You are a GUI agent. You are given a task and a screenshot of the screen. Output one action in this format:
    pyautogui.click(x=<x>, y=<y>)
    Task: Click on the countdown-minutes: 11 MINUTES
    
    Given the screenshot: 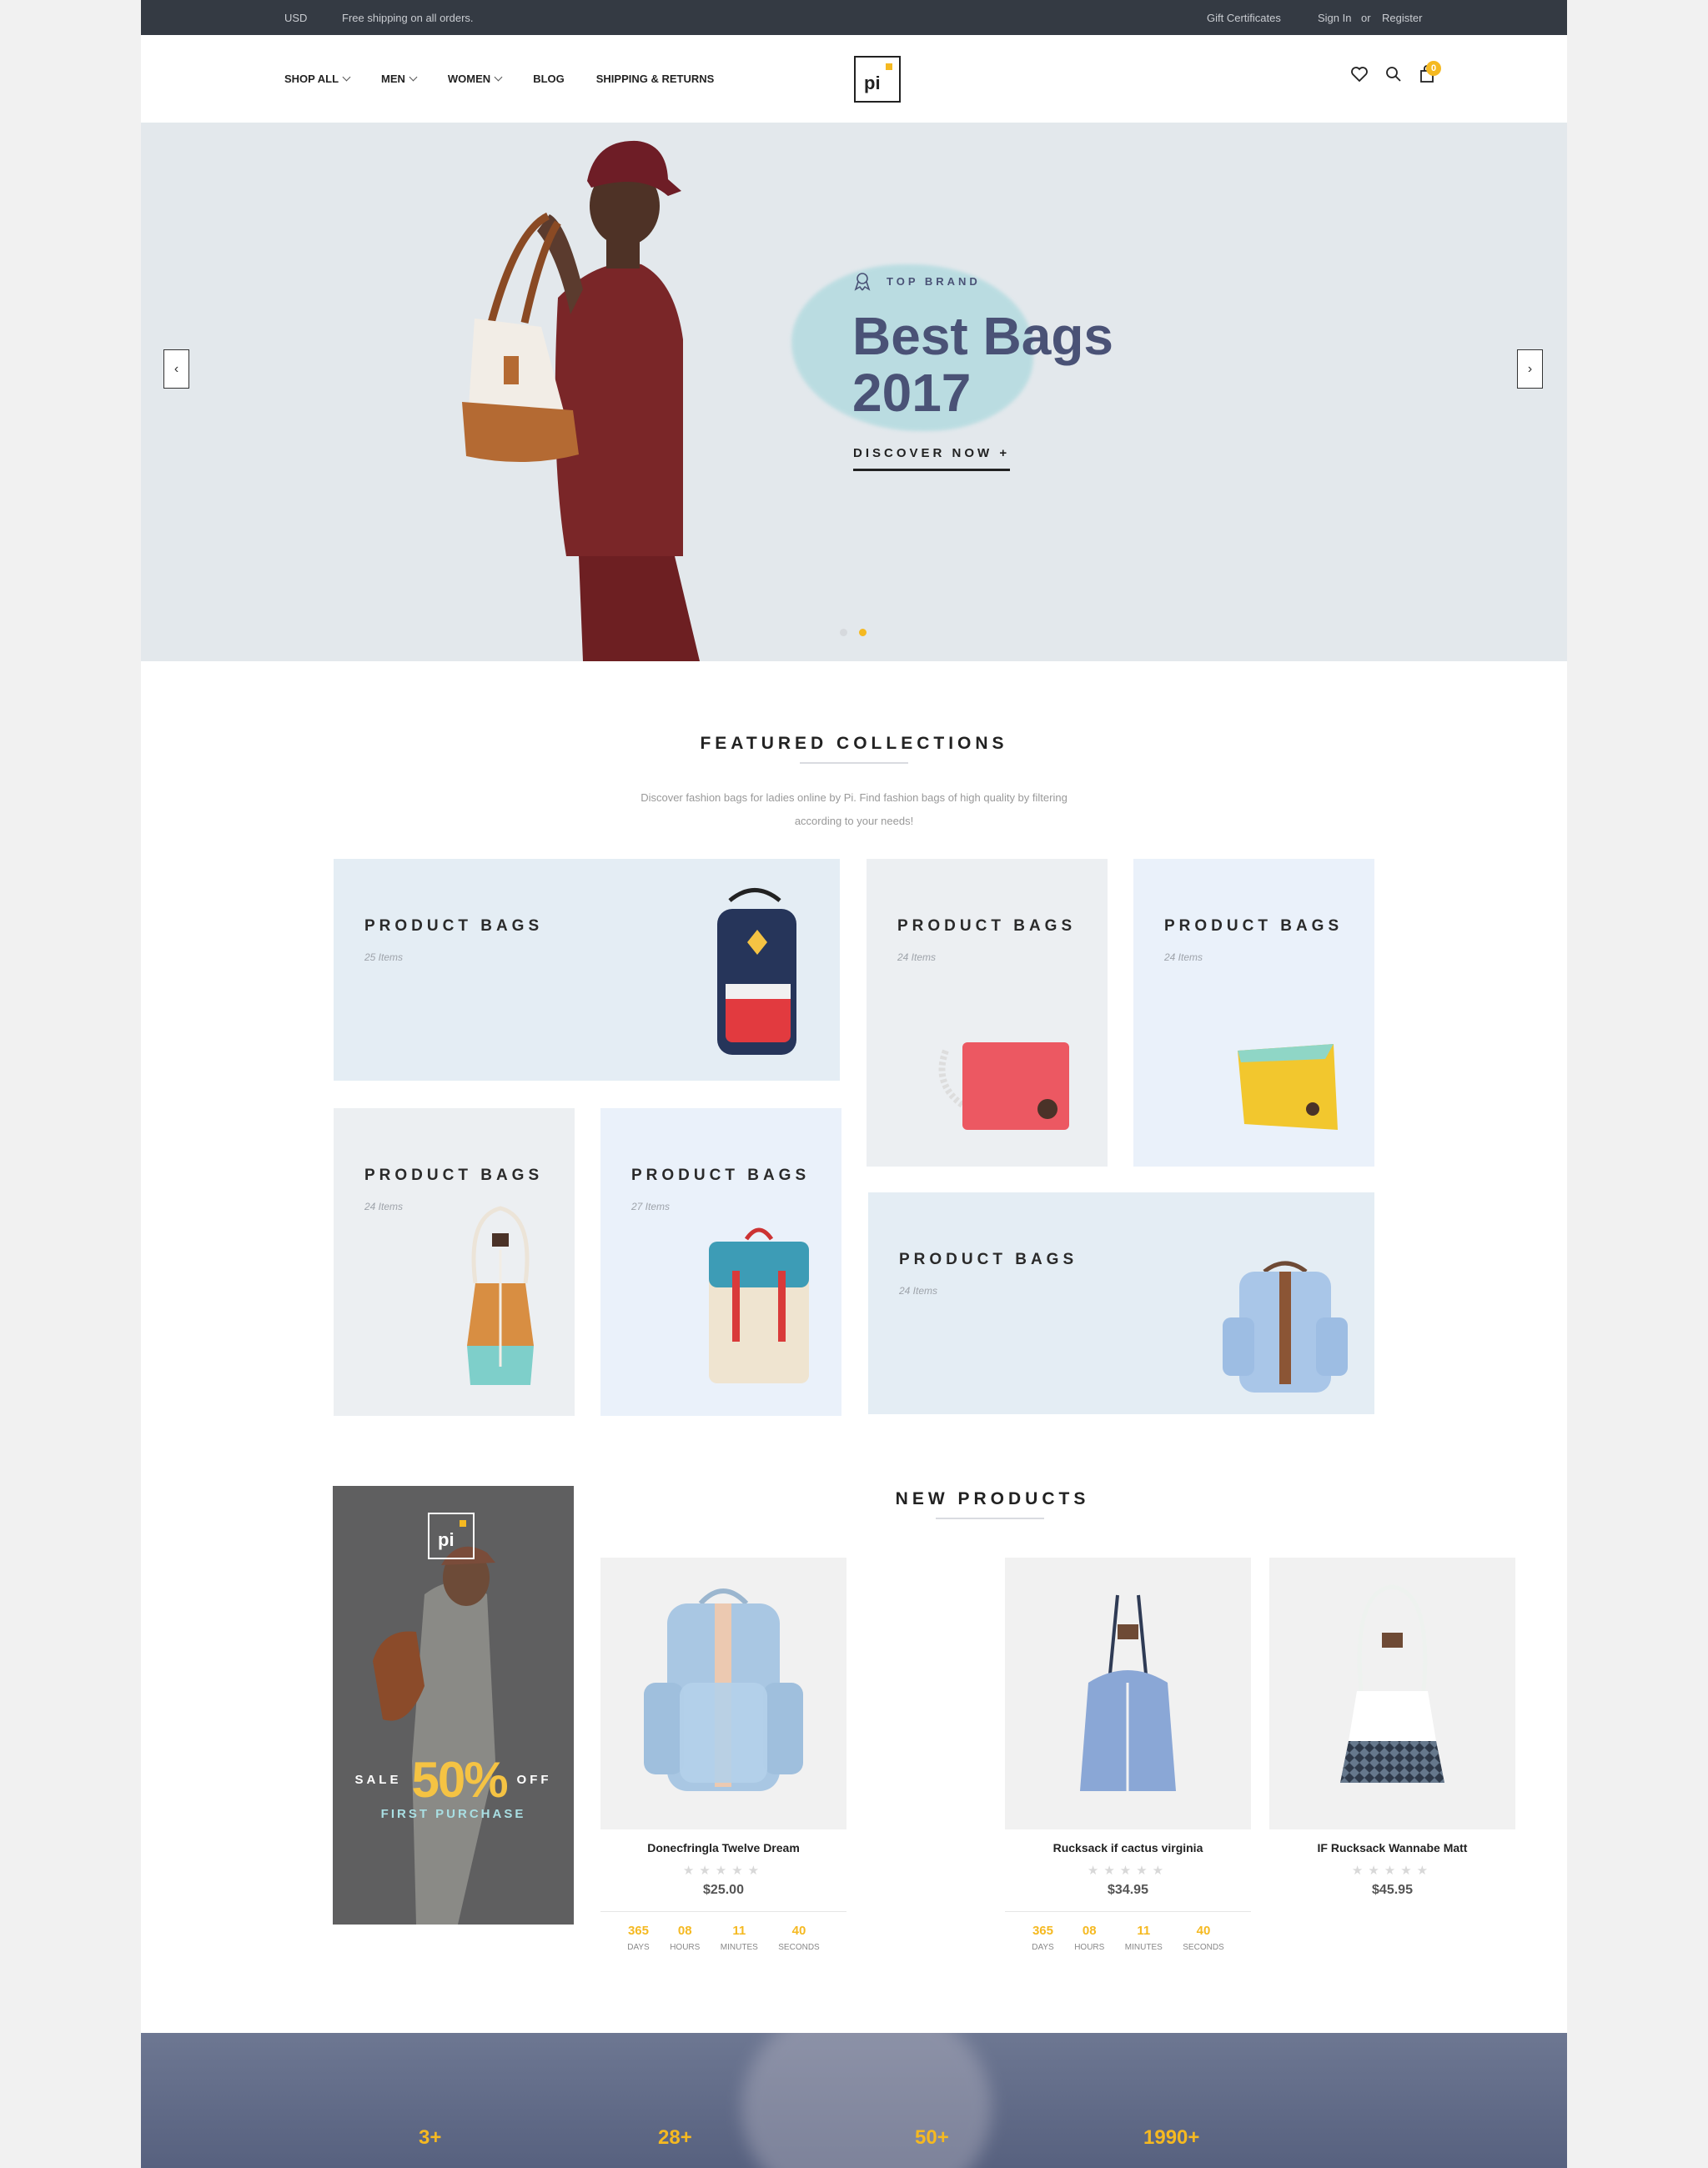 What is the action you would take?
    pyautogui.click(x=739, y=1938)
    